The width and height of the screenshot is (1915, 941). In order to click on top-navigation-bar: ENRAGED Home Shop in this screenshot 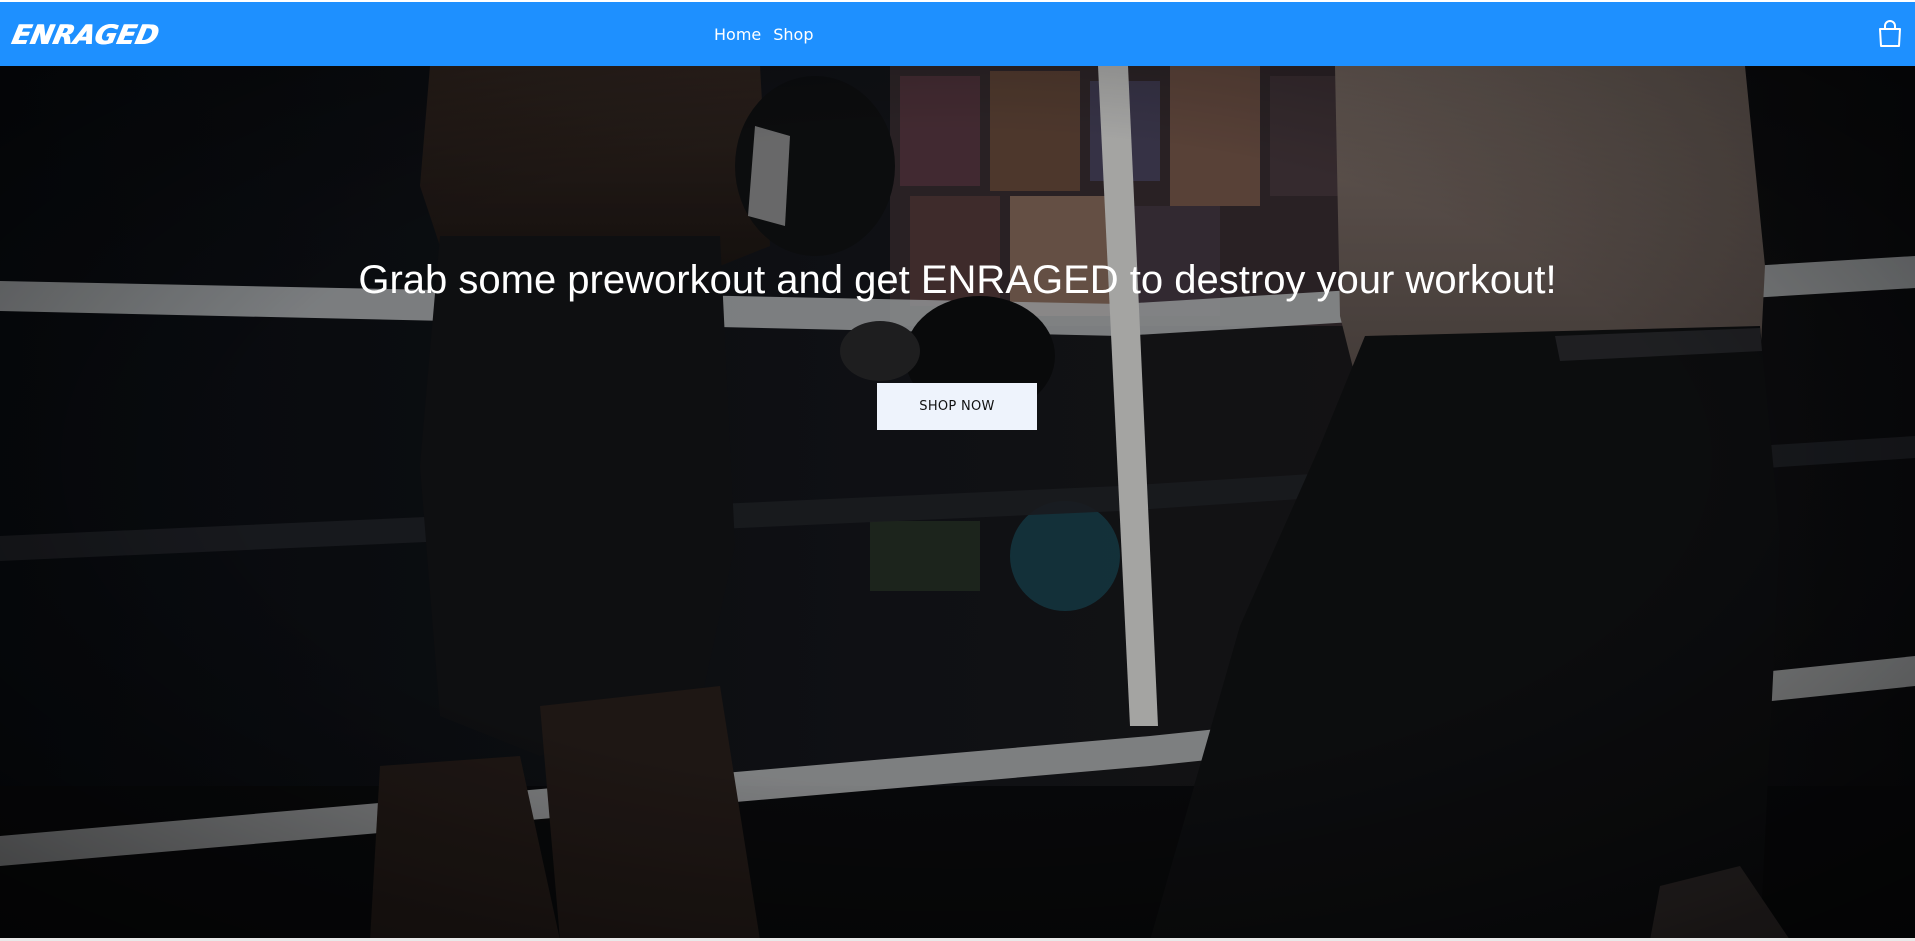, I will do `click(957, 34)`.